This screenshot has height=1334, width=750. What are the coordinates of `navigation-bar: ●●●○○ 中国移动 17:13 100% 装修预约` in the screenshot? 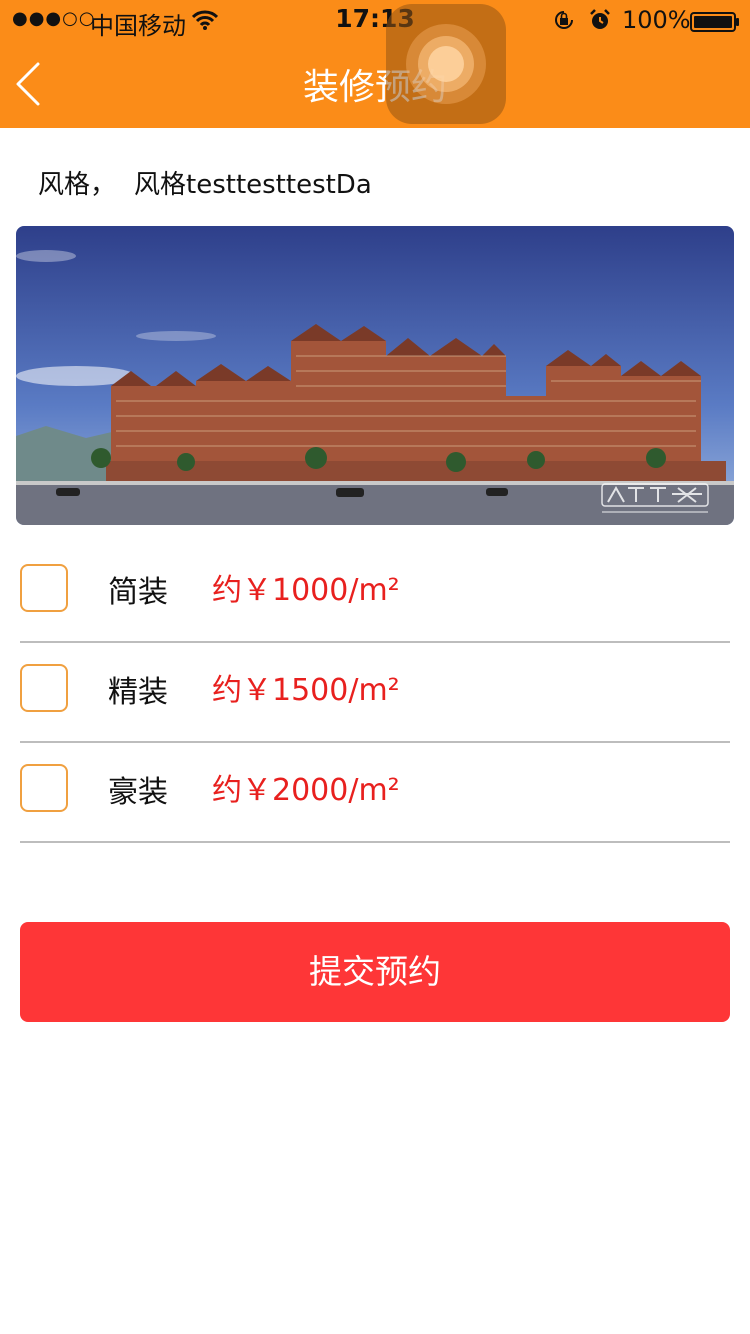 It's located at (375, 64).